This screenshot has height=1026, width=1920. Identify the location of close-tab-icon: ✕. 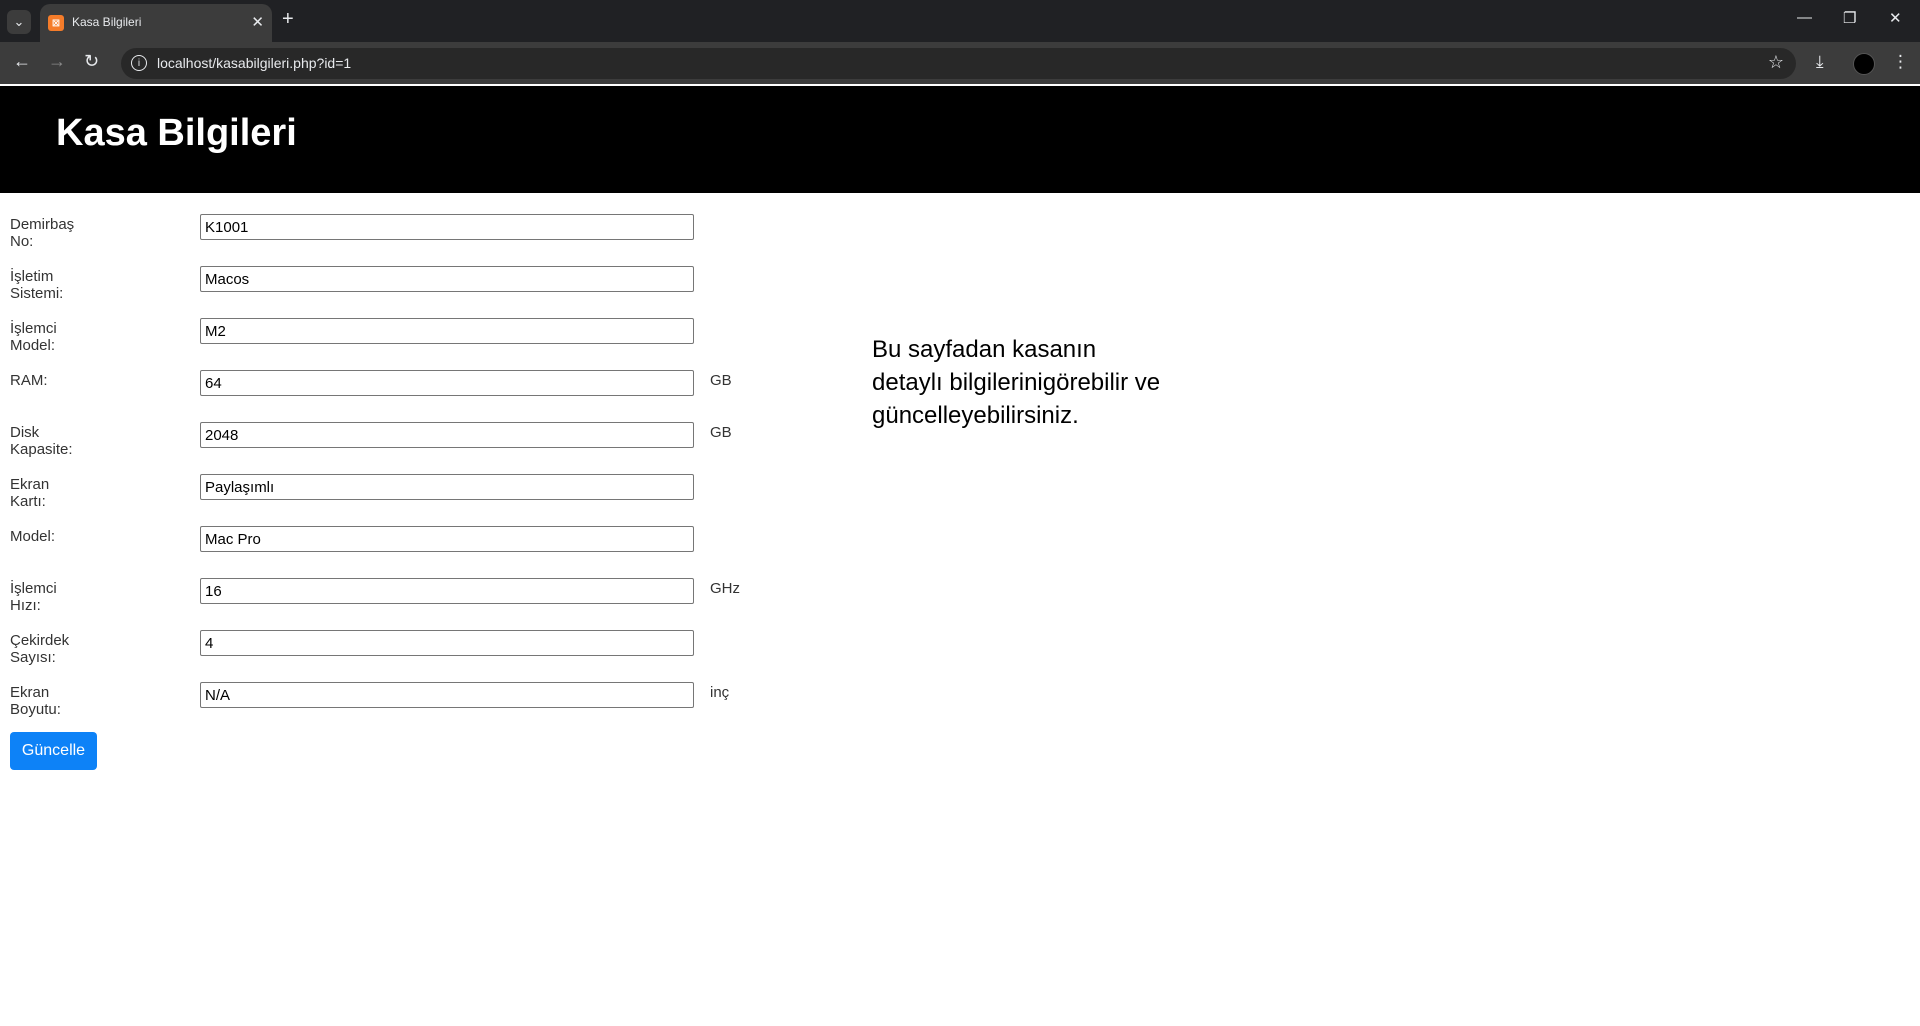
(257, 22).